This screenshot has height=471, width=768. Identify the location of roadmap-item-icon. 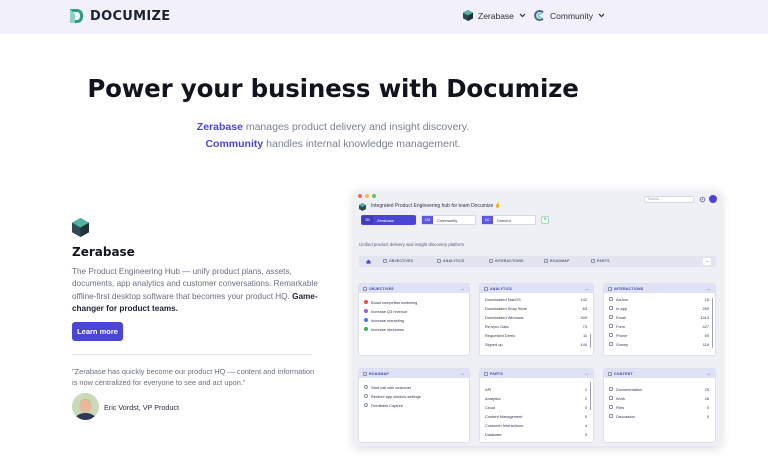
(366, 396).